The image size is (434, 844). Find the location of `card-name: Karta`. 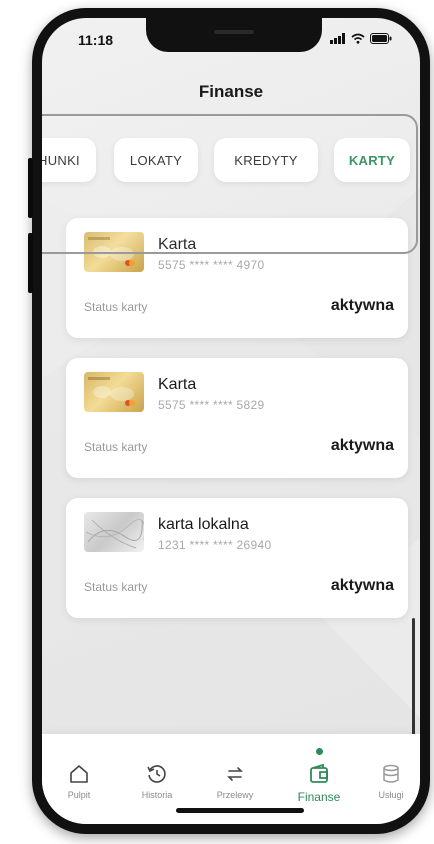

card-name: Karta is located at coordinates (177, 384).